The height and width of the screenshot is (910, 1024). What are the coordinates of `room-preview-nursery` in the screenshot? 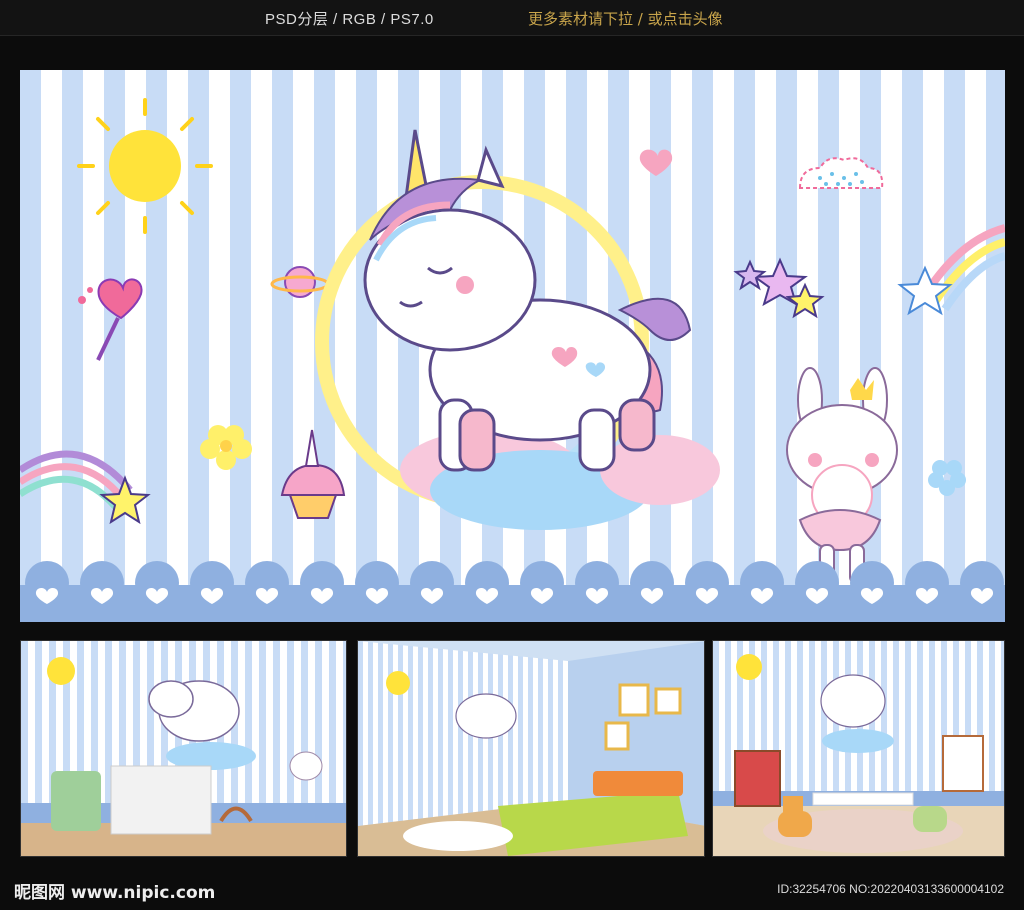 It's located at (183, 748).